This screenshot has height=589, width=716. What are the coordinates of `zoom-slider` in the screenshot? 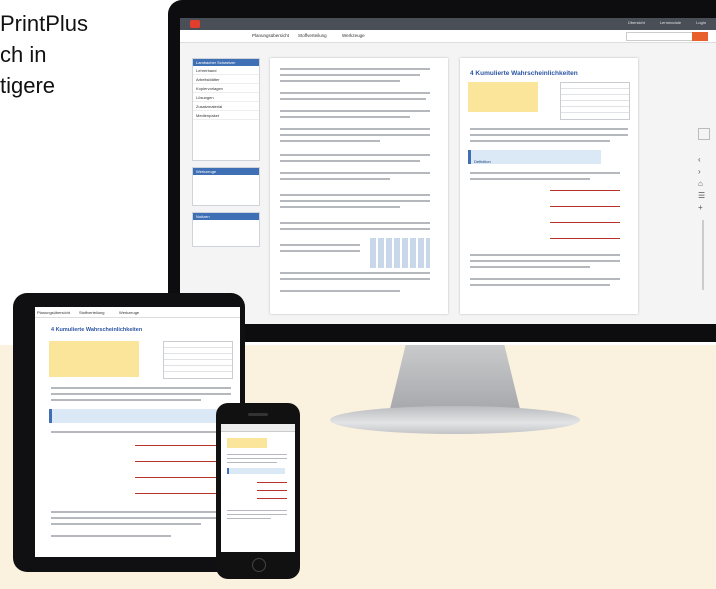 It's located at (703, 255).